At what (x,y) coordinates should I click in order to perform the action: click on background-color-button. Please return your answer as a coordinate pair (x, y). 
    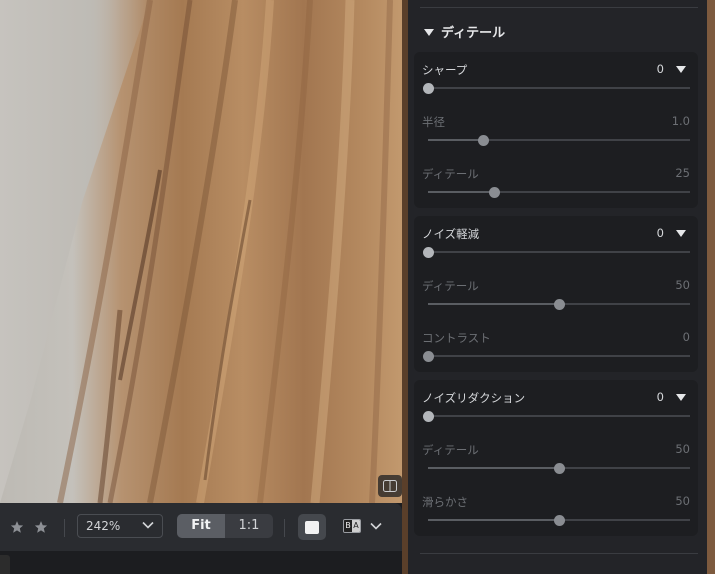
    Looking at the image, I should click on (312, 527).